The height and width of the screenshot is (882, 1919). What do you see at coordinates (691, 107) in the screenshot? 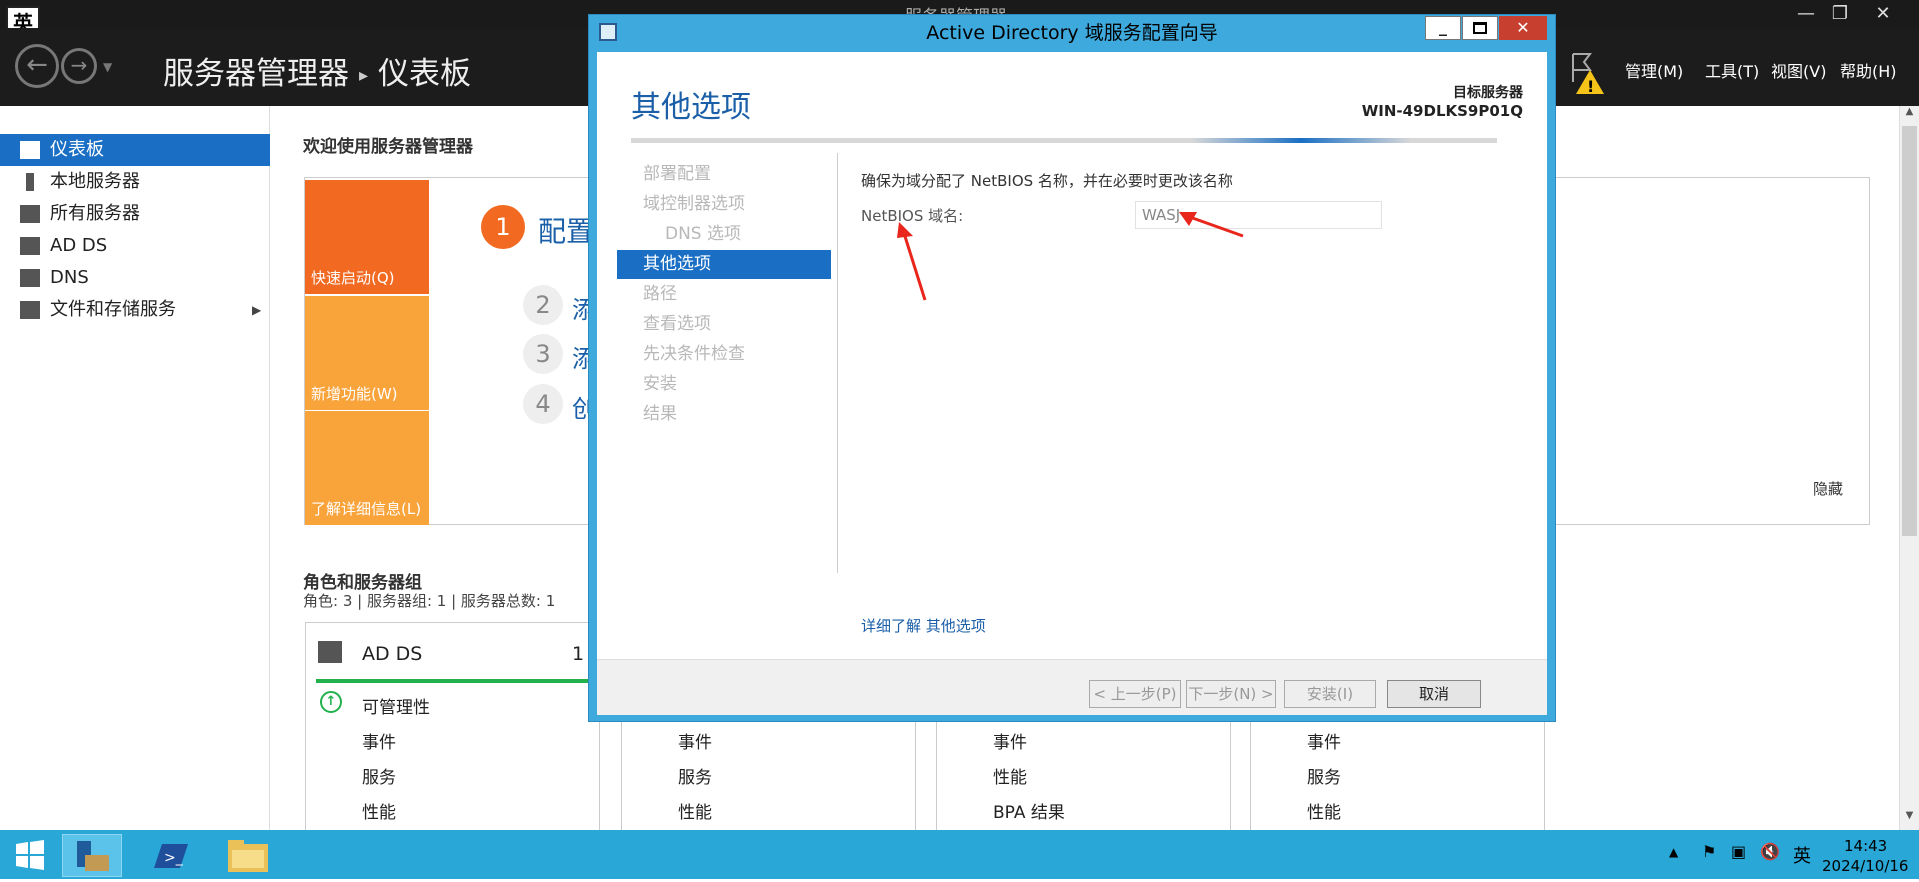
I see `dialog-heading: 其他选项` at bounding box center [691, 107].